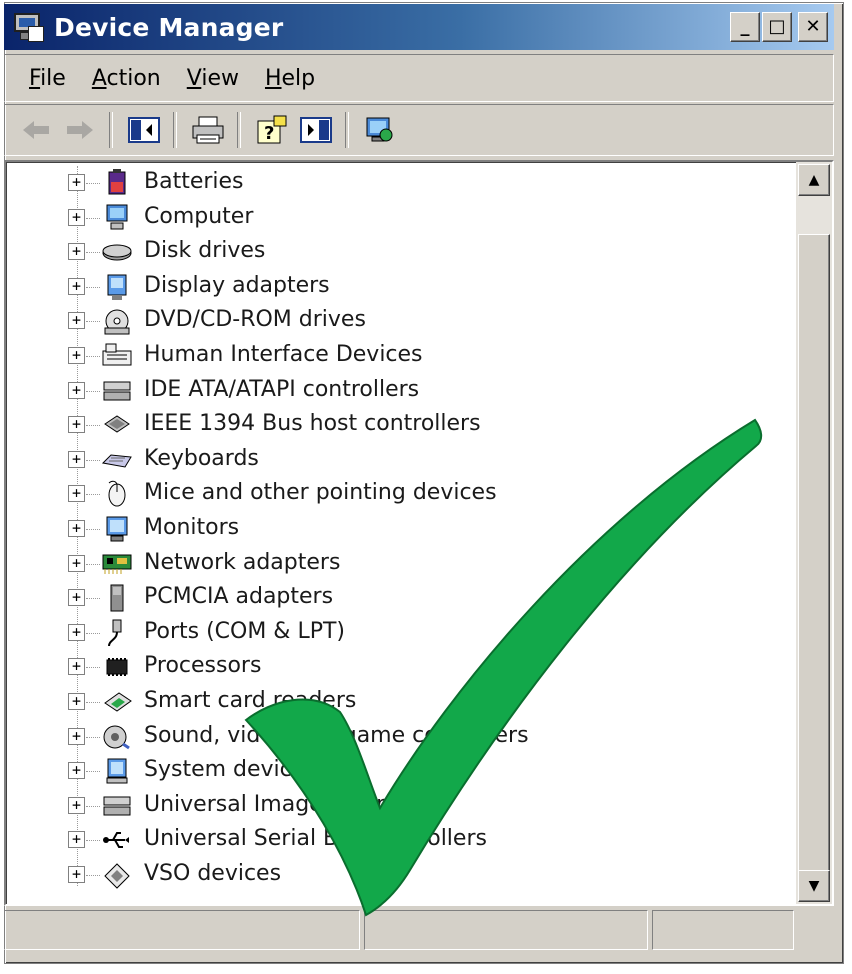 This screenshot has width=852, height=974. Describe the element at coordinates (506, 930) in the screenshot. I see `status-panel` at that location.